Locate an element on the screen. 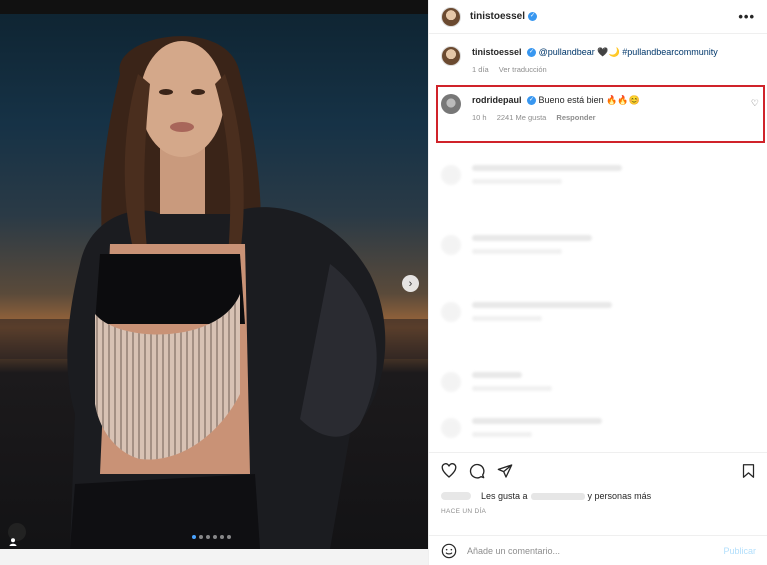 The width and height of the screenshot is (767, 565). post-timestamp: HACE UN DÍA is located at coordinates (464, 511).